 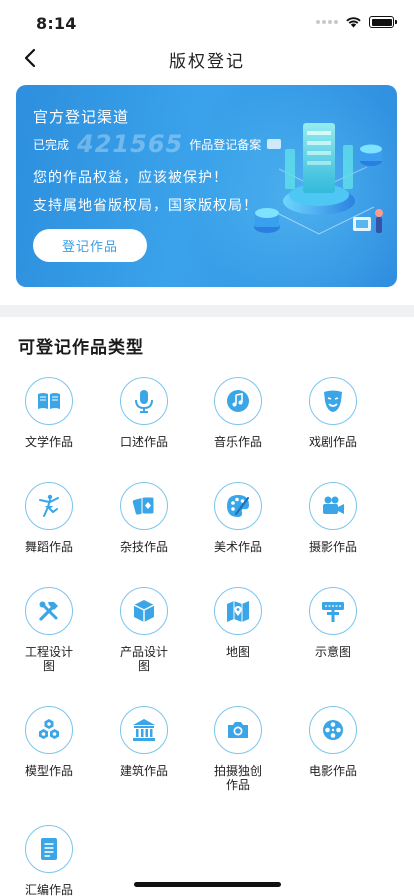 What do you see at coordinates (48, 889) in the screenshot?
I see `work-type-label: 汇编作品` at bounding box center [48, 889].